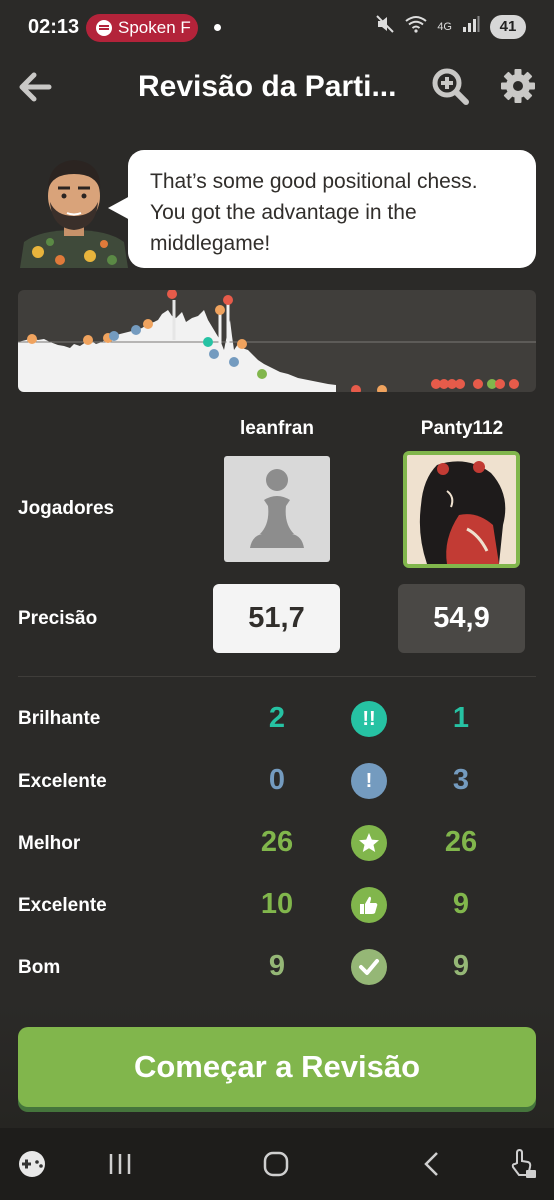 Image resolution: width=554 pixels, height=1200 pixels. Describe the element at coordinates (385, 26) in the screenshot. I see `mute-icon` at that location.